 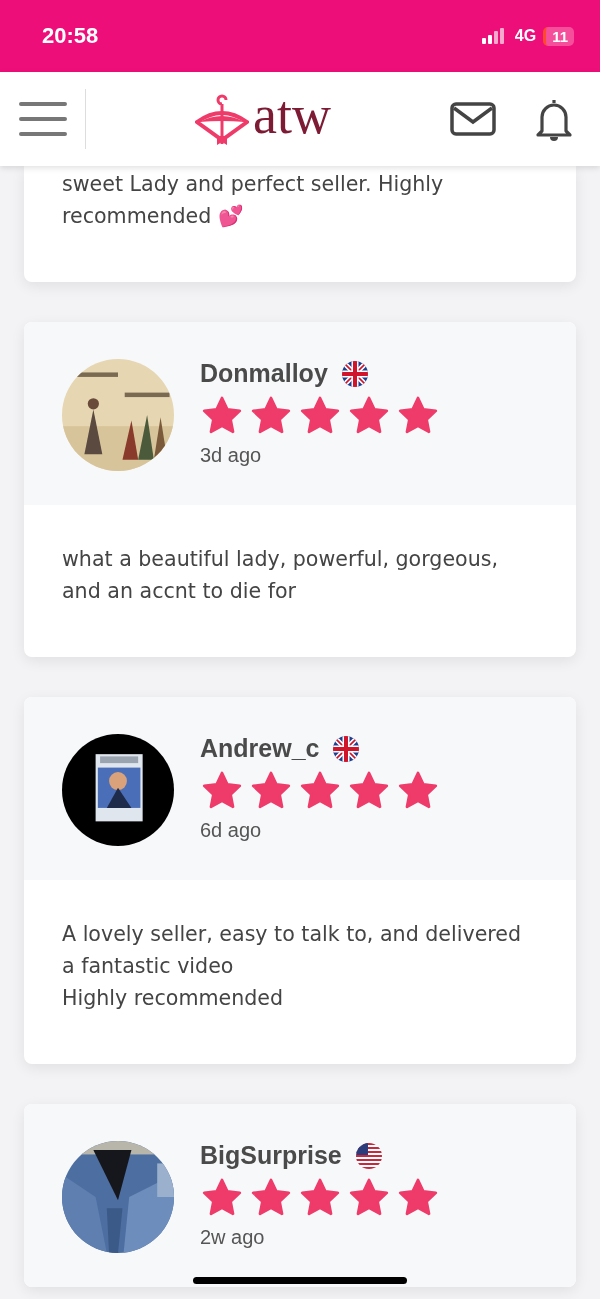 I want to click on menu-icon, so click(x=42, y=119).